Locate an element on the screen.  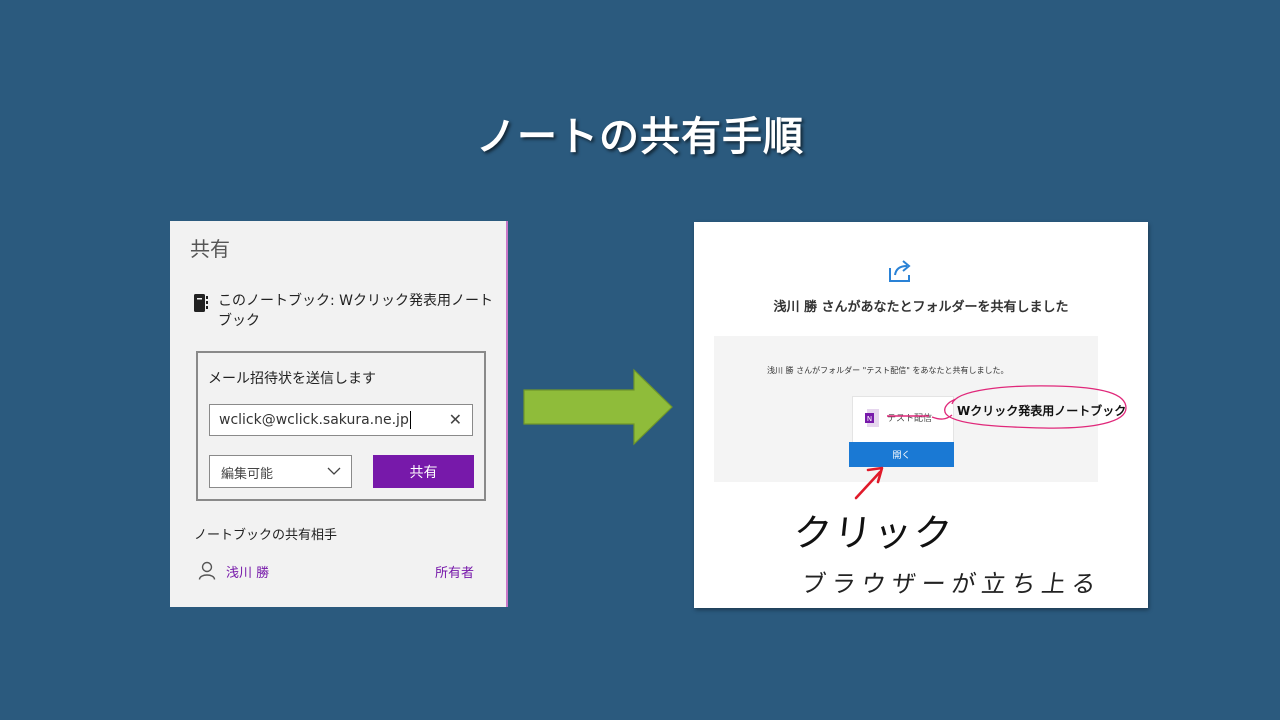
handwritten-browser-note: ブラウザーが立ち上る is located at coordinates (951, 584).